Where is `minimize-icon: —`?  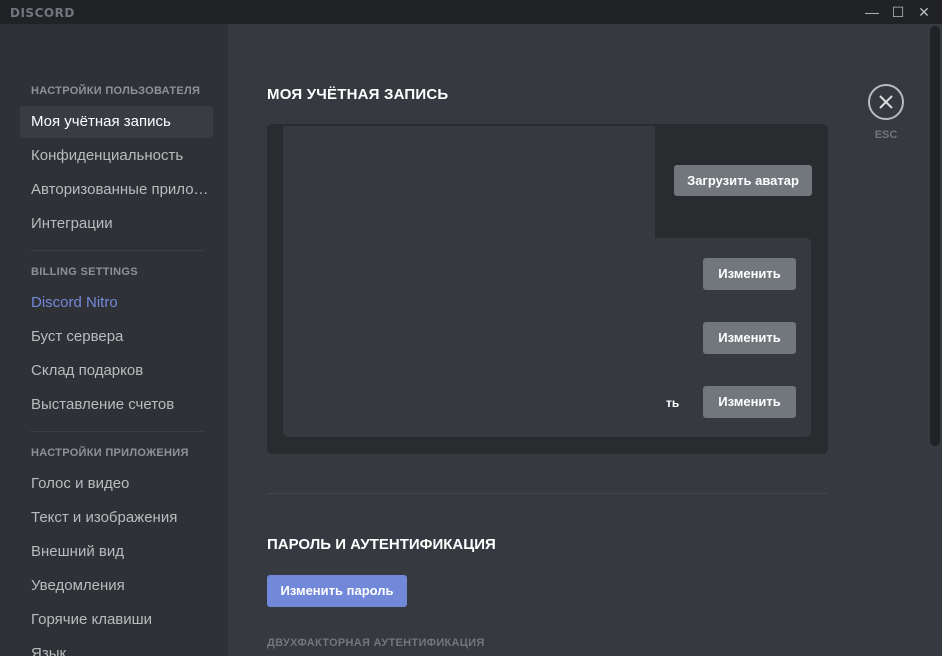
minimize-icon: — is located at coordinates (872, 12).